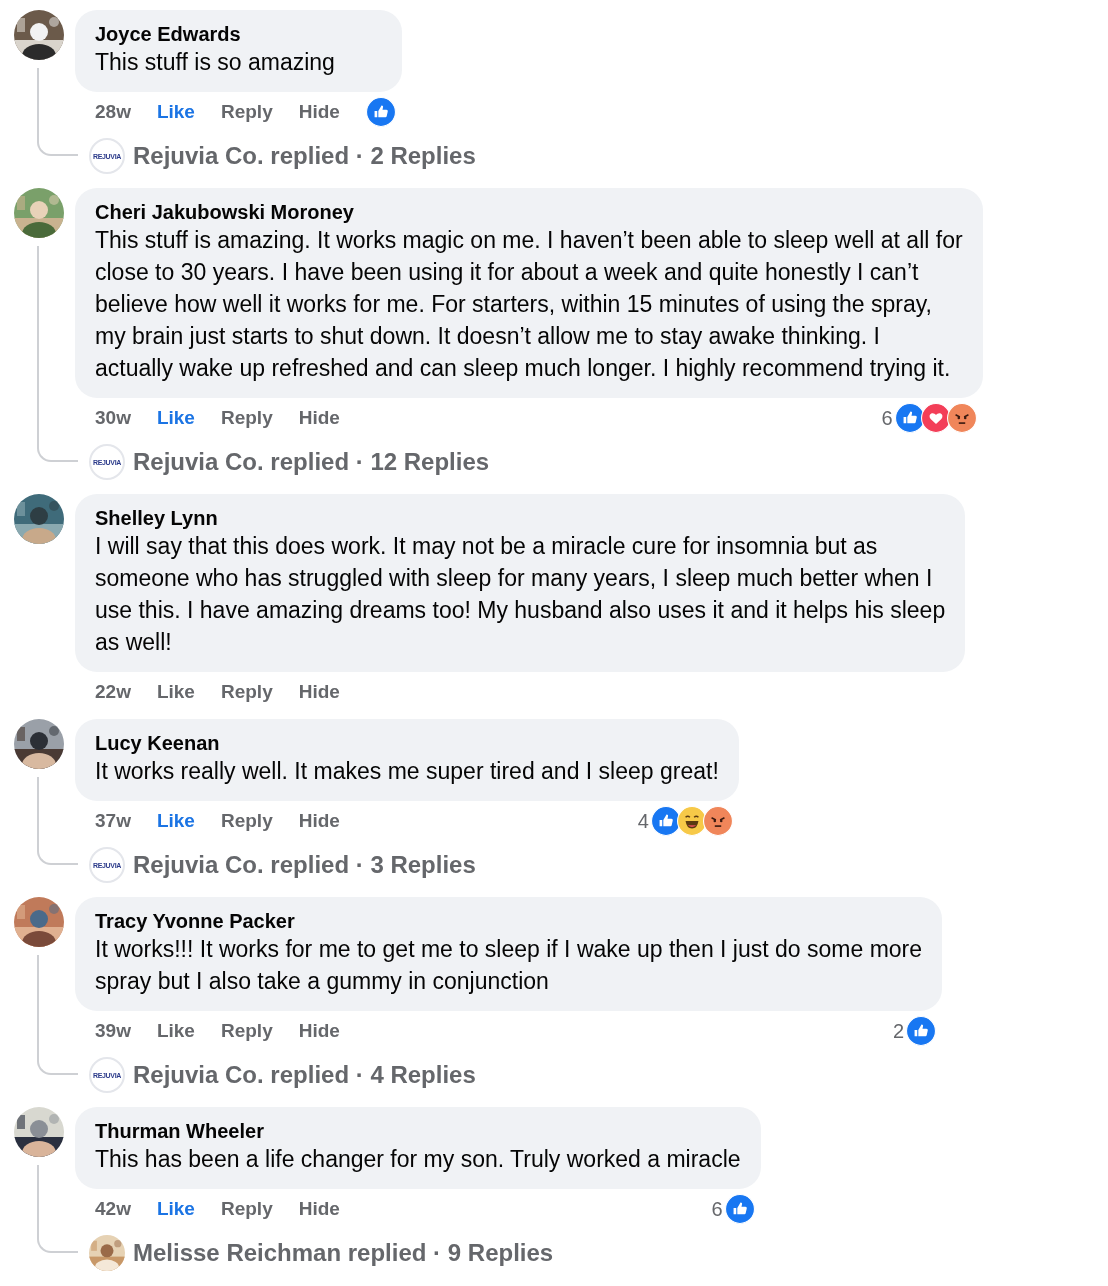 The height and width of the screenshot is (1286, 1108). Describe the element at coordinates (304, 156) in the screenshot. I see `view-replies-link: Rejuvia Co. replied · 2 Replies` at that location.